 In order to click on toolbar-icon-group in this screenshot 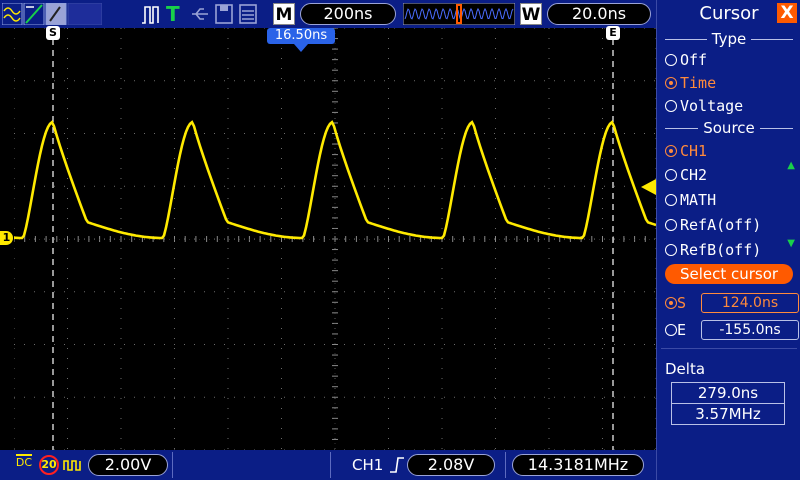, I will do `click(52, 14)`.